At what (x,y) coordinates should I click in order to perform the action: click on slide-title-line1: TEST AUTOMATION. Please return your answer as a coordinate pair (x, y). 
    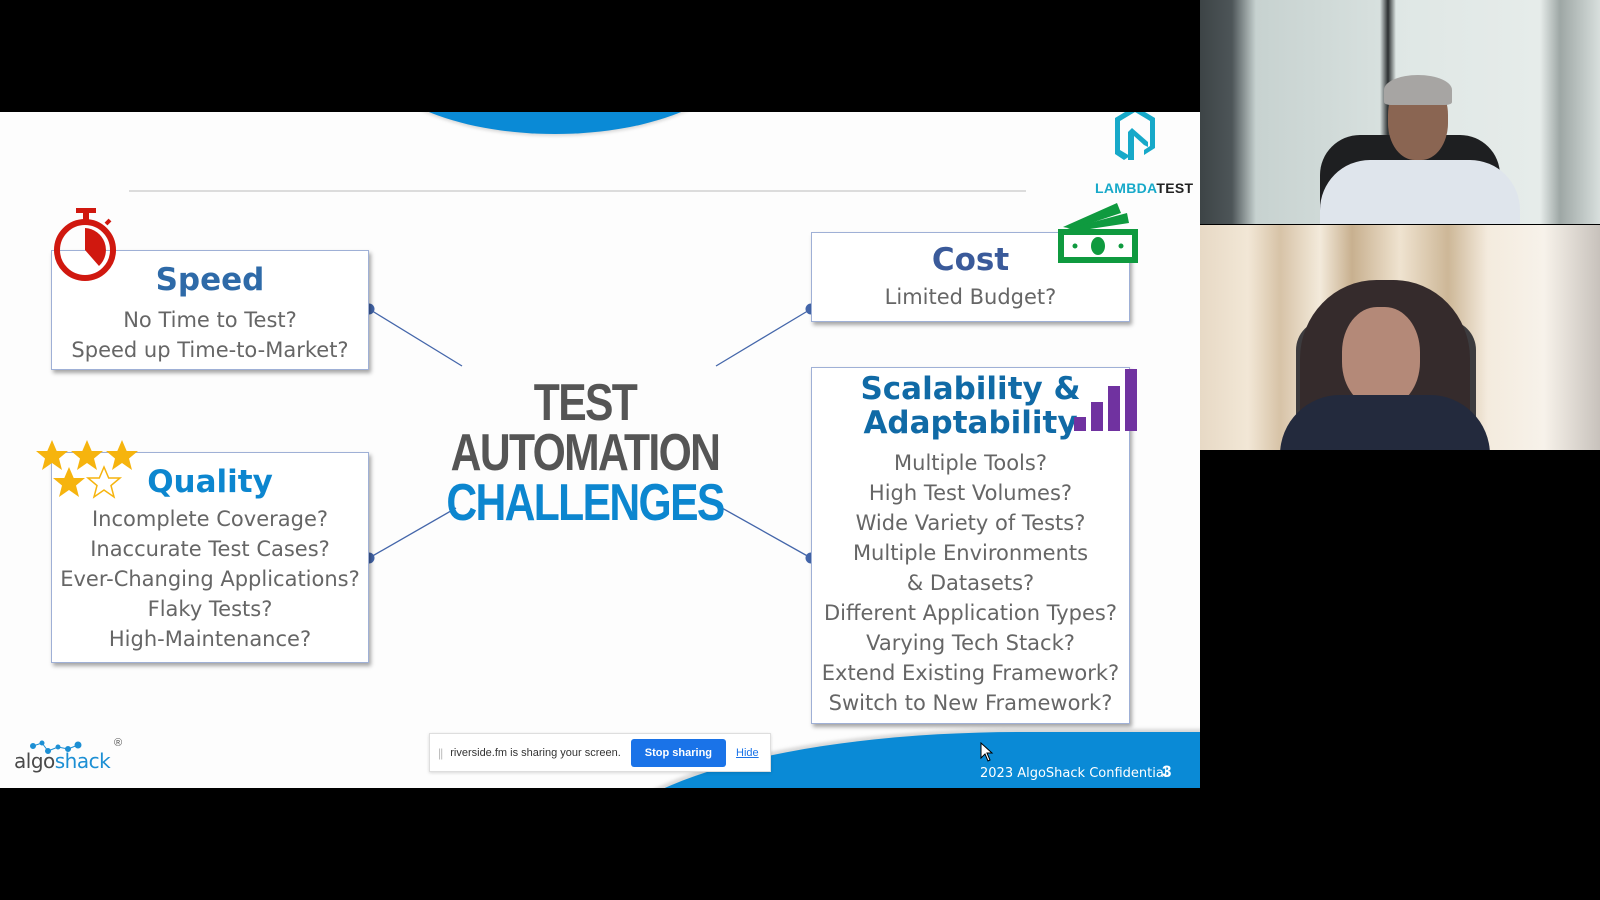
    Looking at the image, I should click on (585, 428).